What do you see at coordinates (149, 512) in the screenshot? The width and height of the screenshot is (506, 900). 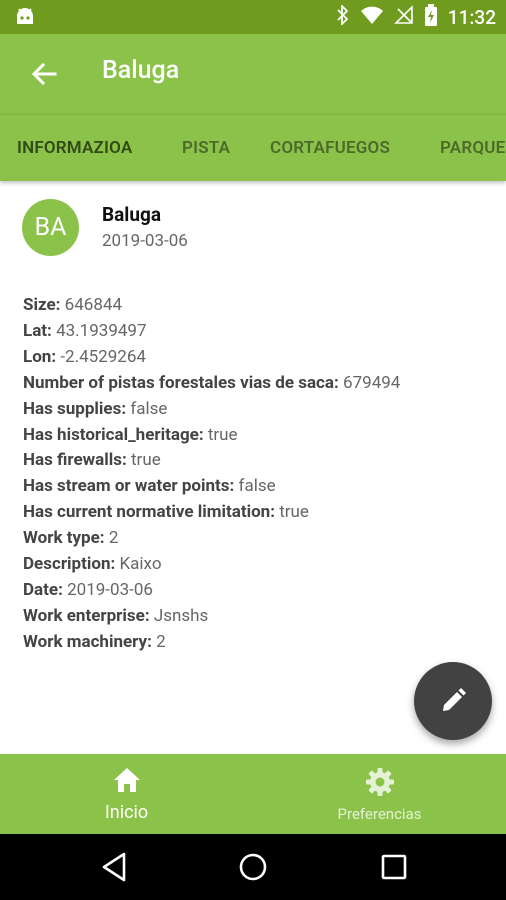 I see `detail-key: Has current normative limitation:` at bounding box center [149, 512].